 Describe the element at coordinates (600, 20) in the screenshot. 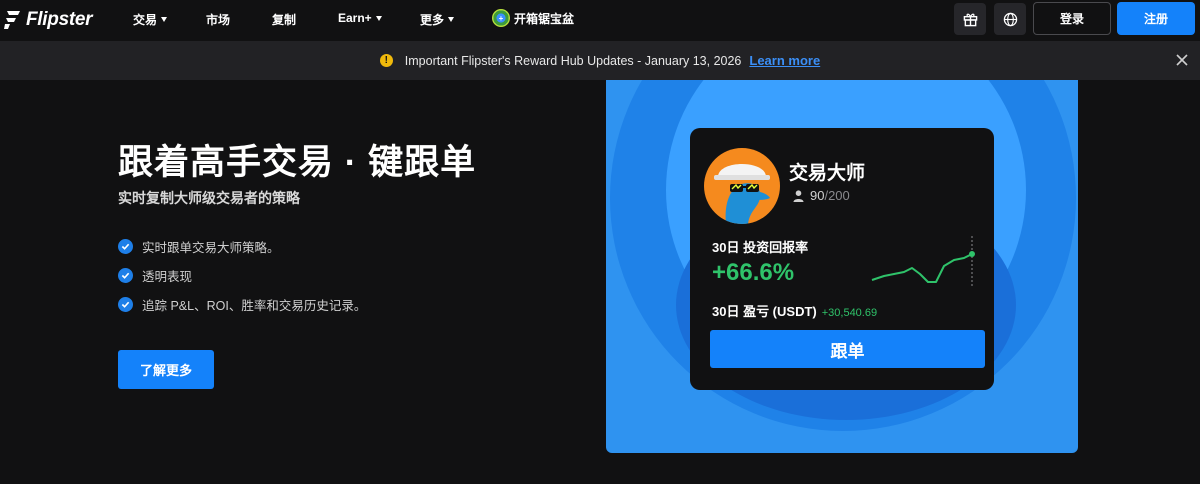

I see `top-navigation: Flipster 交易 市场 复制 Earn+ 更多 + 开箱锯宝盆 登录 注册` at that location.